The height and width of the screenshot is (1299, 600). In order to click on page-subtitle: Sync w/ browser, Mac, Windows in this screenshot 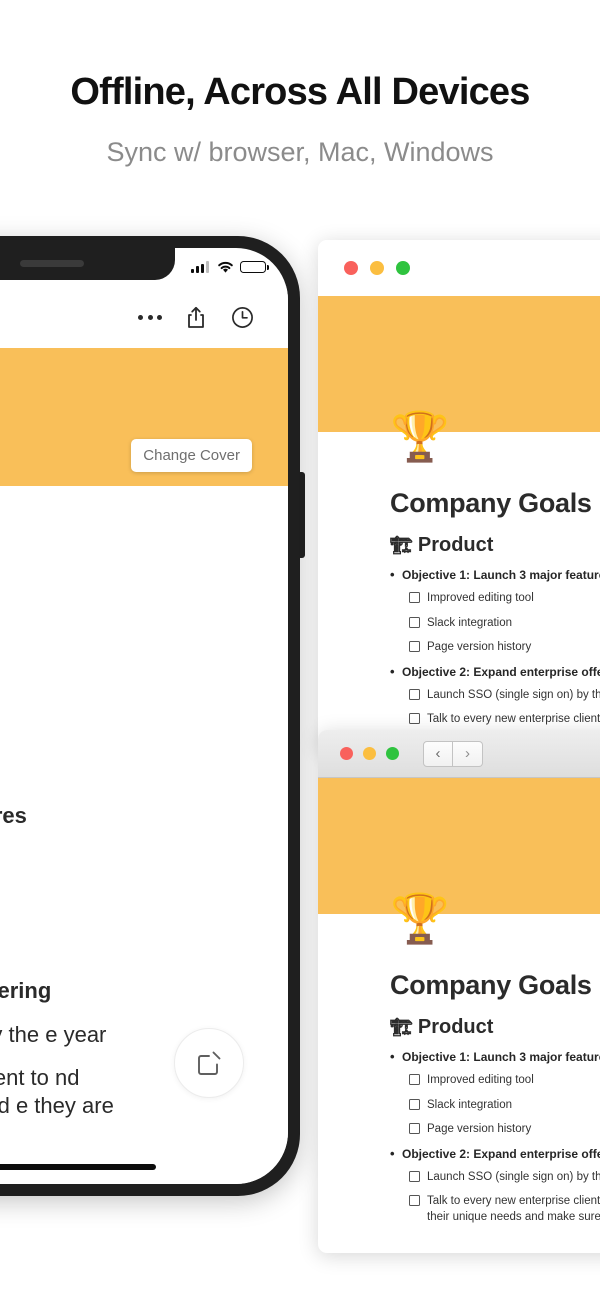, I will do `click(300, 152)`.